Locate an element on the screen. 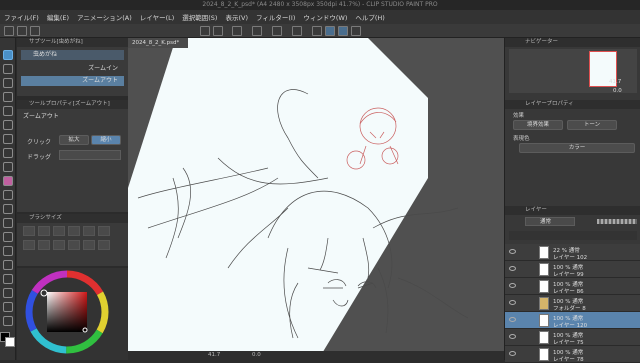 The height and width of the screenshot is (363, 640). toolprop-name: ズームアウト is located at coordinates (41, 116).